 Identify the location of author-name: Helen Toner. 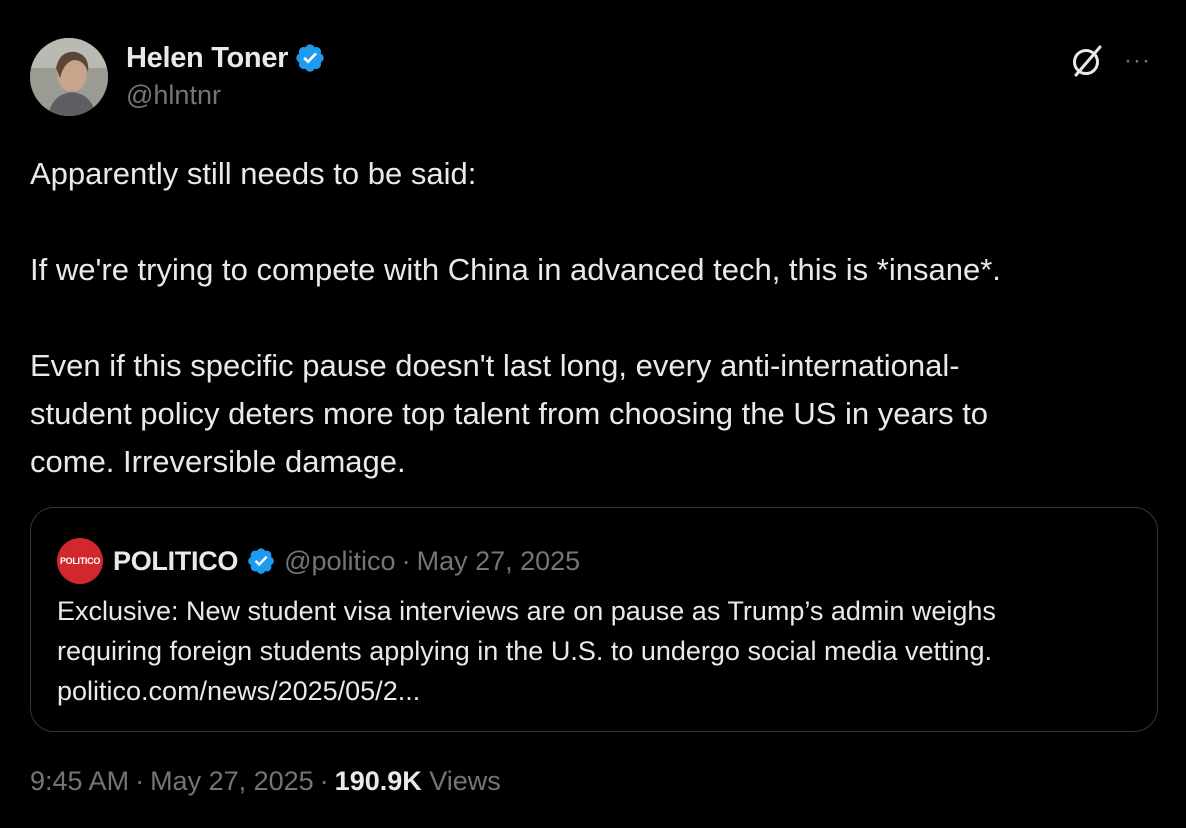
(226, 58).